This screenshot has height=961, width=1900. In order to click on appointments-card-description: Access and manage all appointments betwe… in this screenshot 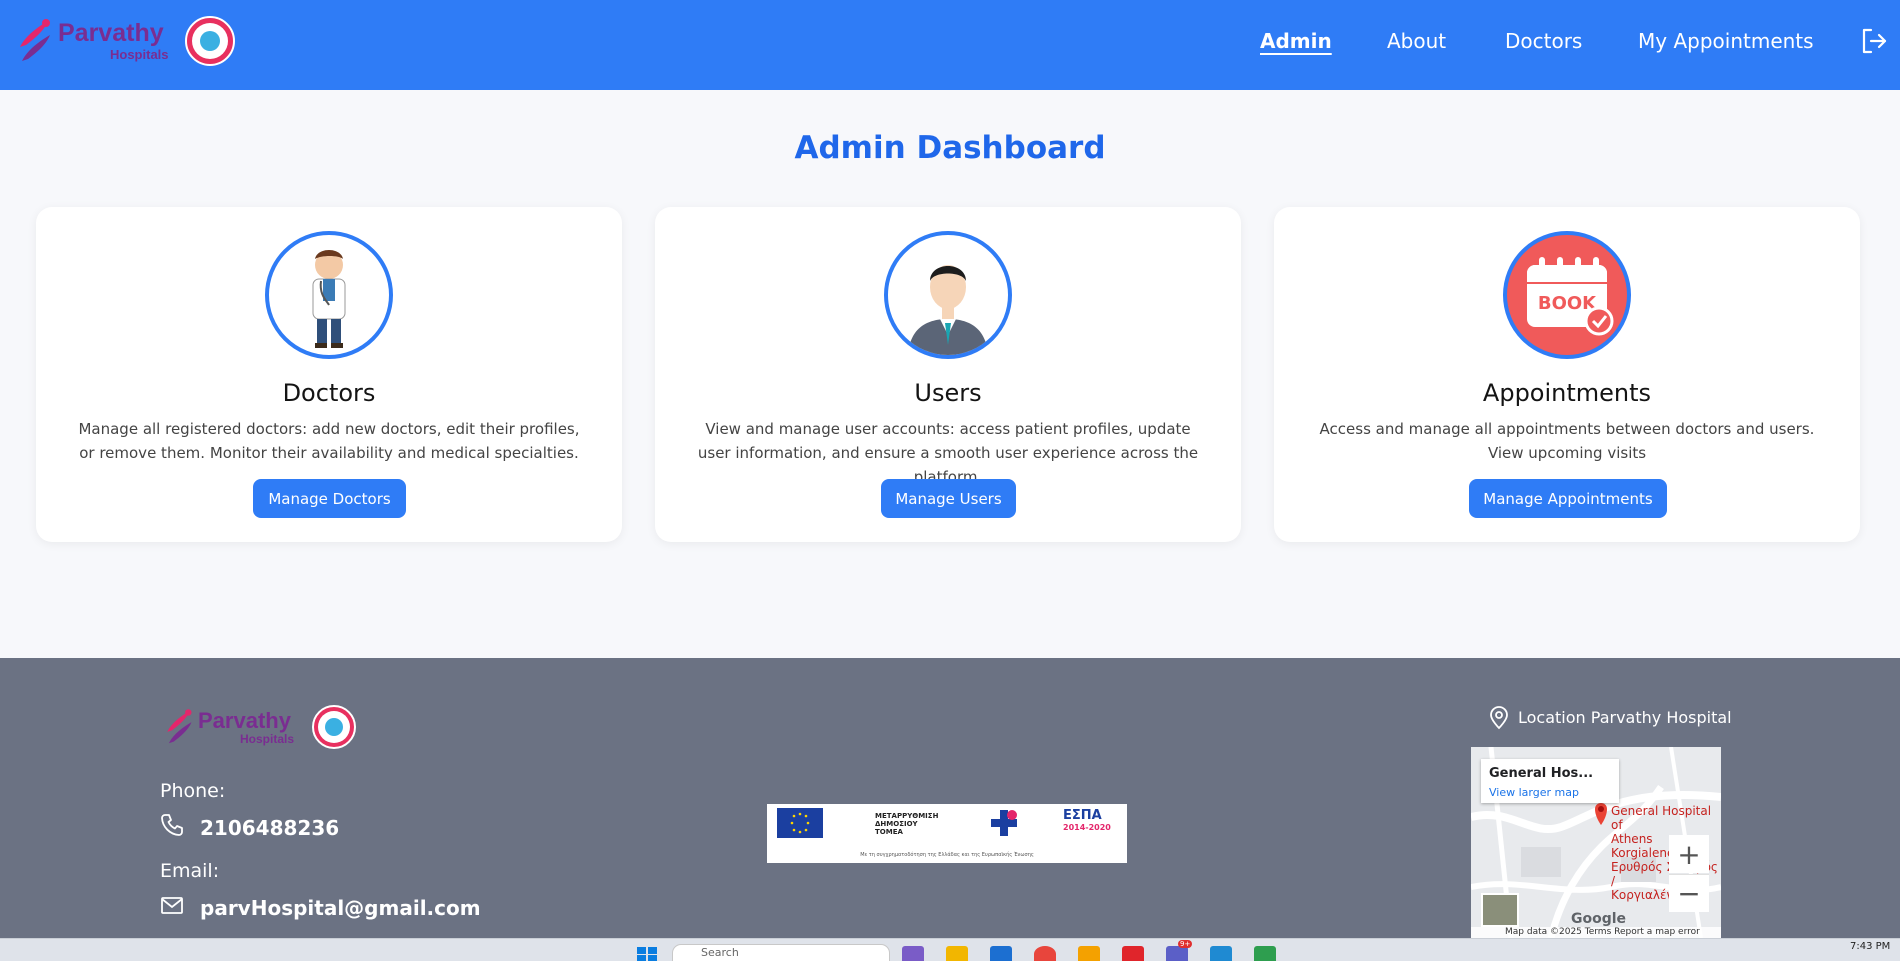, I will do `click(1567, 441)`.